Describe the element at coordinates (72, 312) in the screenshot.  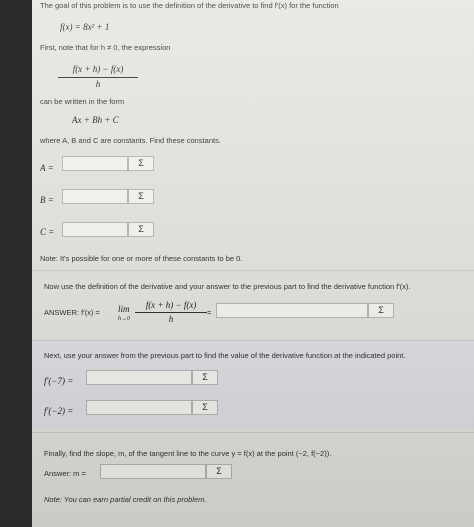
I see `derivative-answer-label: ANSWER: f'(x) =` at that location.